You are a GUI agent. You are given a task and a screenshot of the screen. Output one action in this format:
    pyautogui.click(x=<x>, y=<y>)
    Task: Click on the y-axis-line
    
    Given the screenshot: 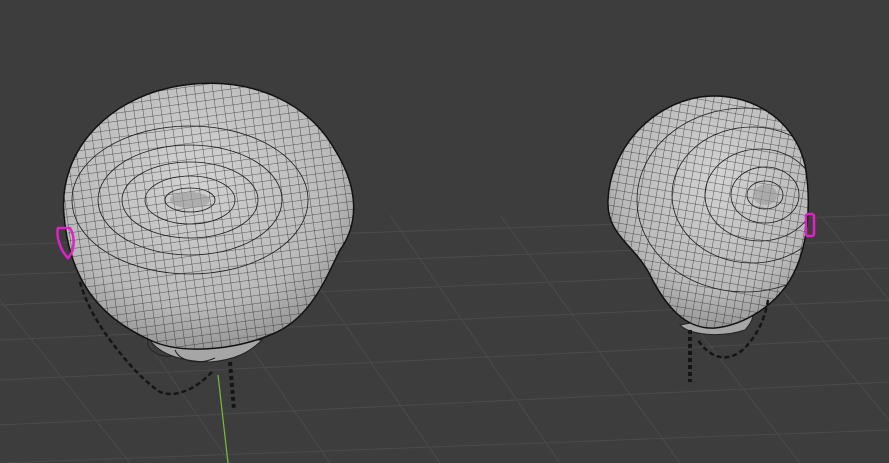 What is the action you would take?
    pyautogui.click(x=223, y=418)
    